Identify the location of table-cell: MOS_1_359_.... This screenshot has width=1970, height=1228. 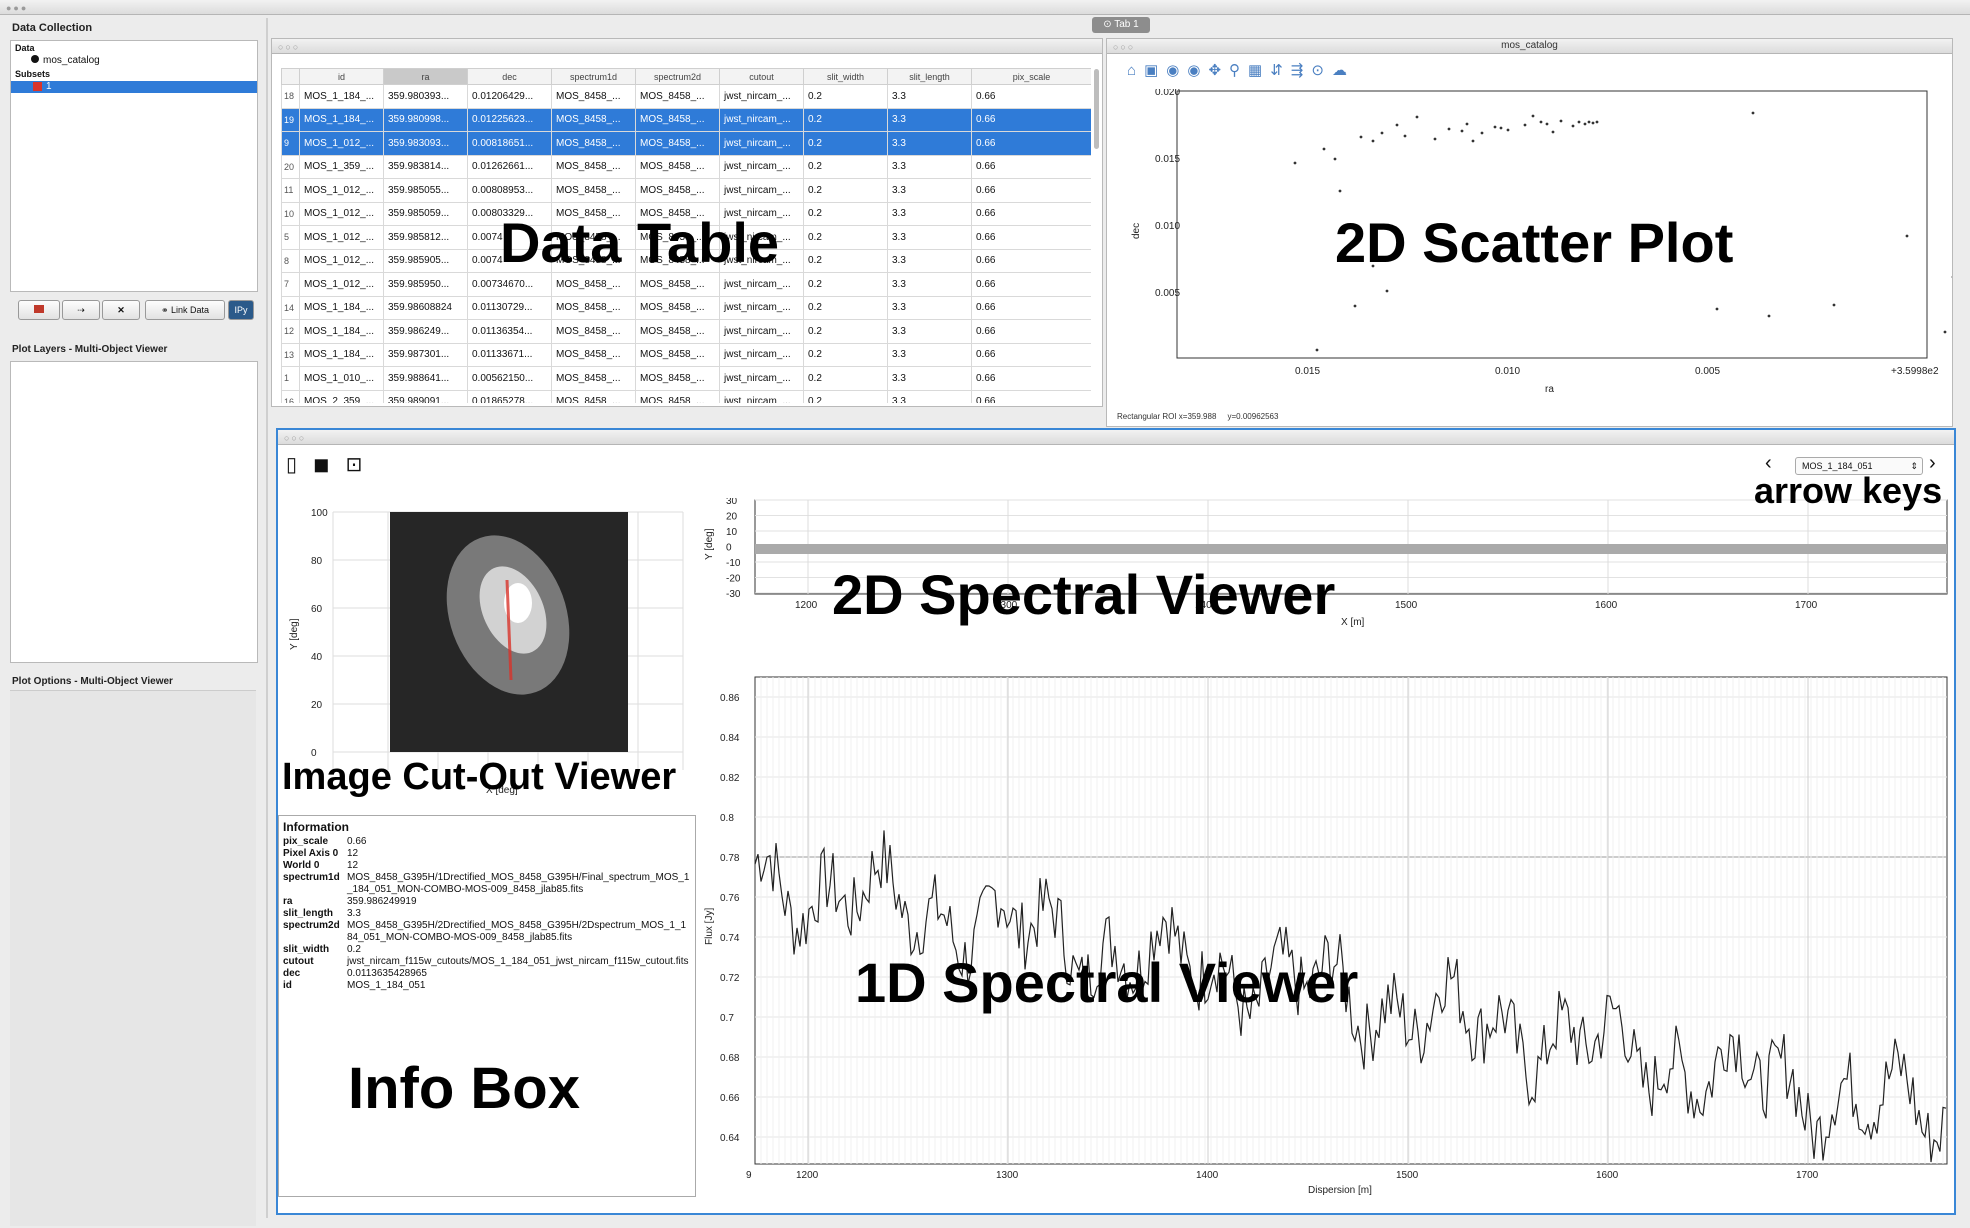
(341, 166).